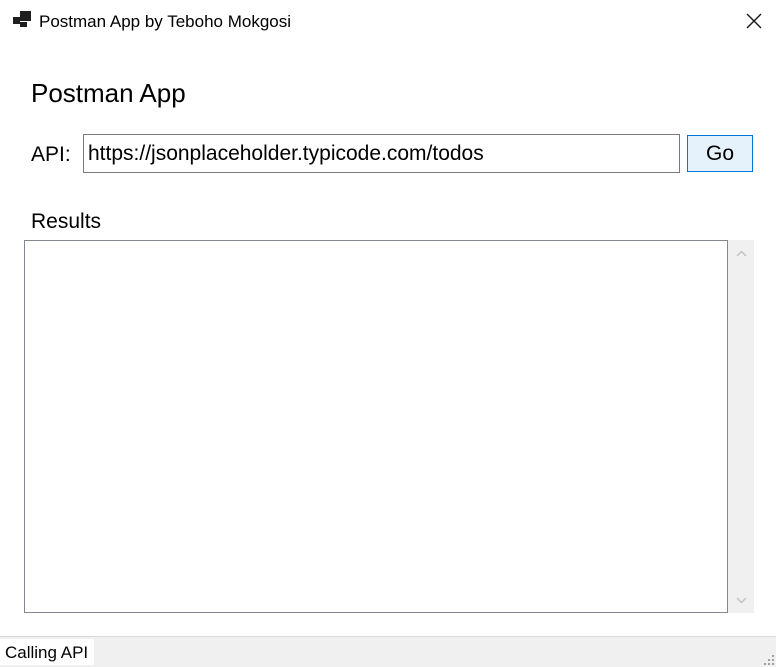 This screenshot has width=776, height=667. I want to click on app-window-icon, so click(22, 19).